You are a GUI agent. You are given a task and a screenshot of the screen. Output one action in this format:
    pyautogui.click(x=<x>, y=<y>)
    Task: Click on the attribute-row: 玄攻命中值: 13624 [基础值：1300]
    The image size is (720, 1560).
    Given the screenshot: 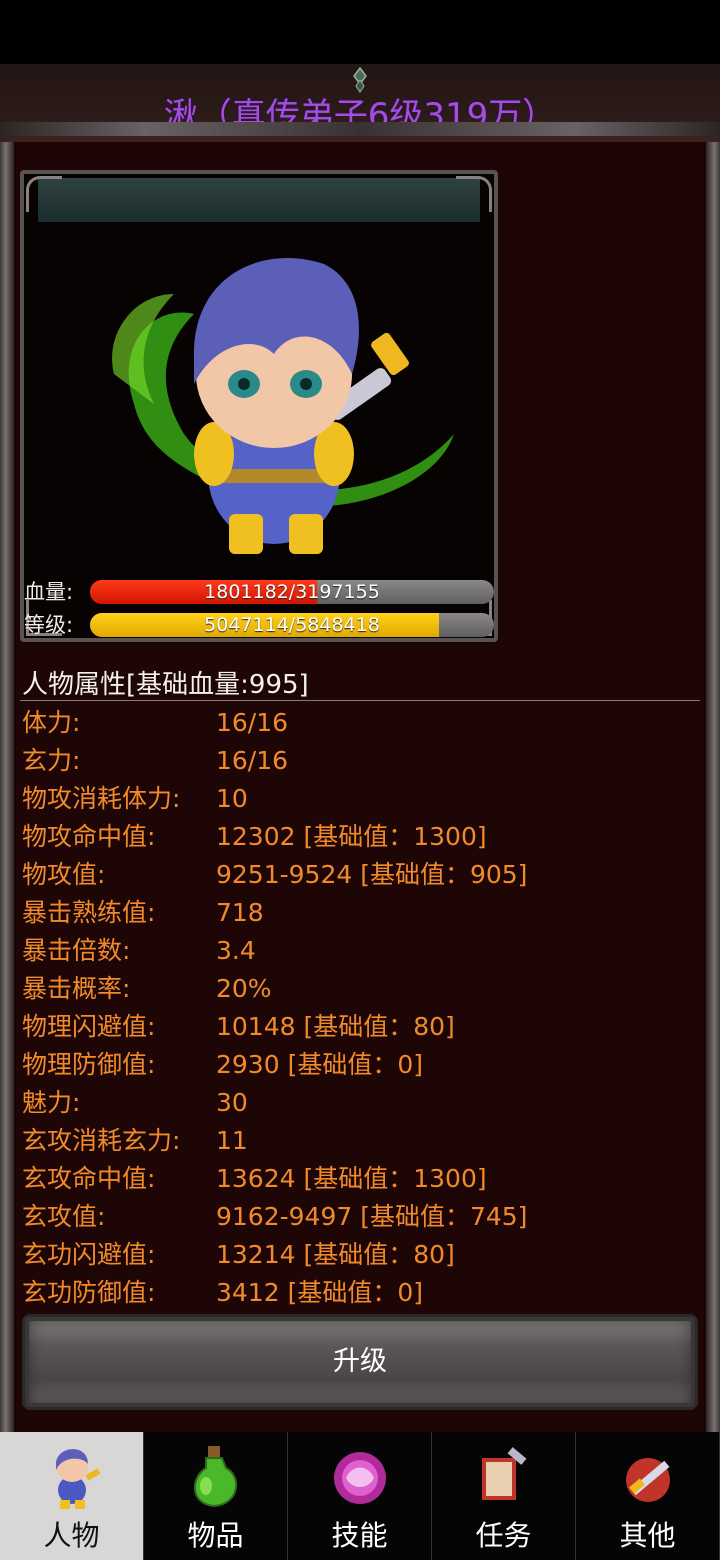 What is the action you would take?
    pyautogui.click(x=362, y=1179)
    